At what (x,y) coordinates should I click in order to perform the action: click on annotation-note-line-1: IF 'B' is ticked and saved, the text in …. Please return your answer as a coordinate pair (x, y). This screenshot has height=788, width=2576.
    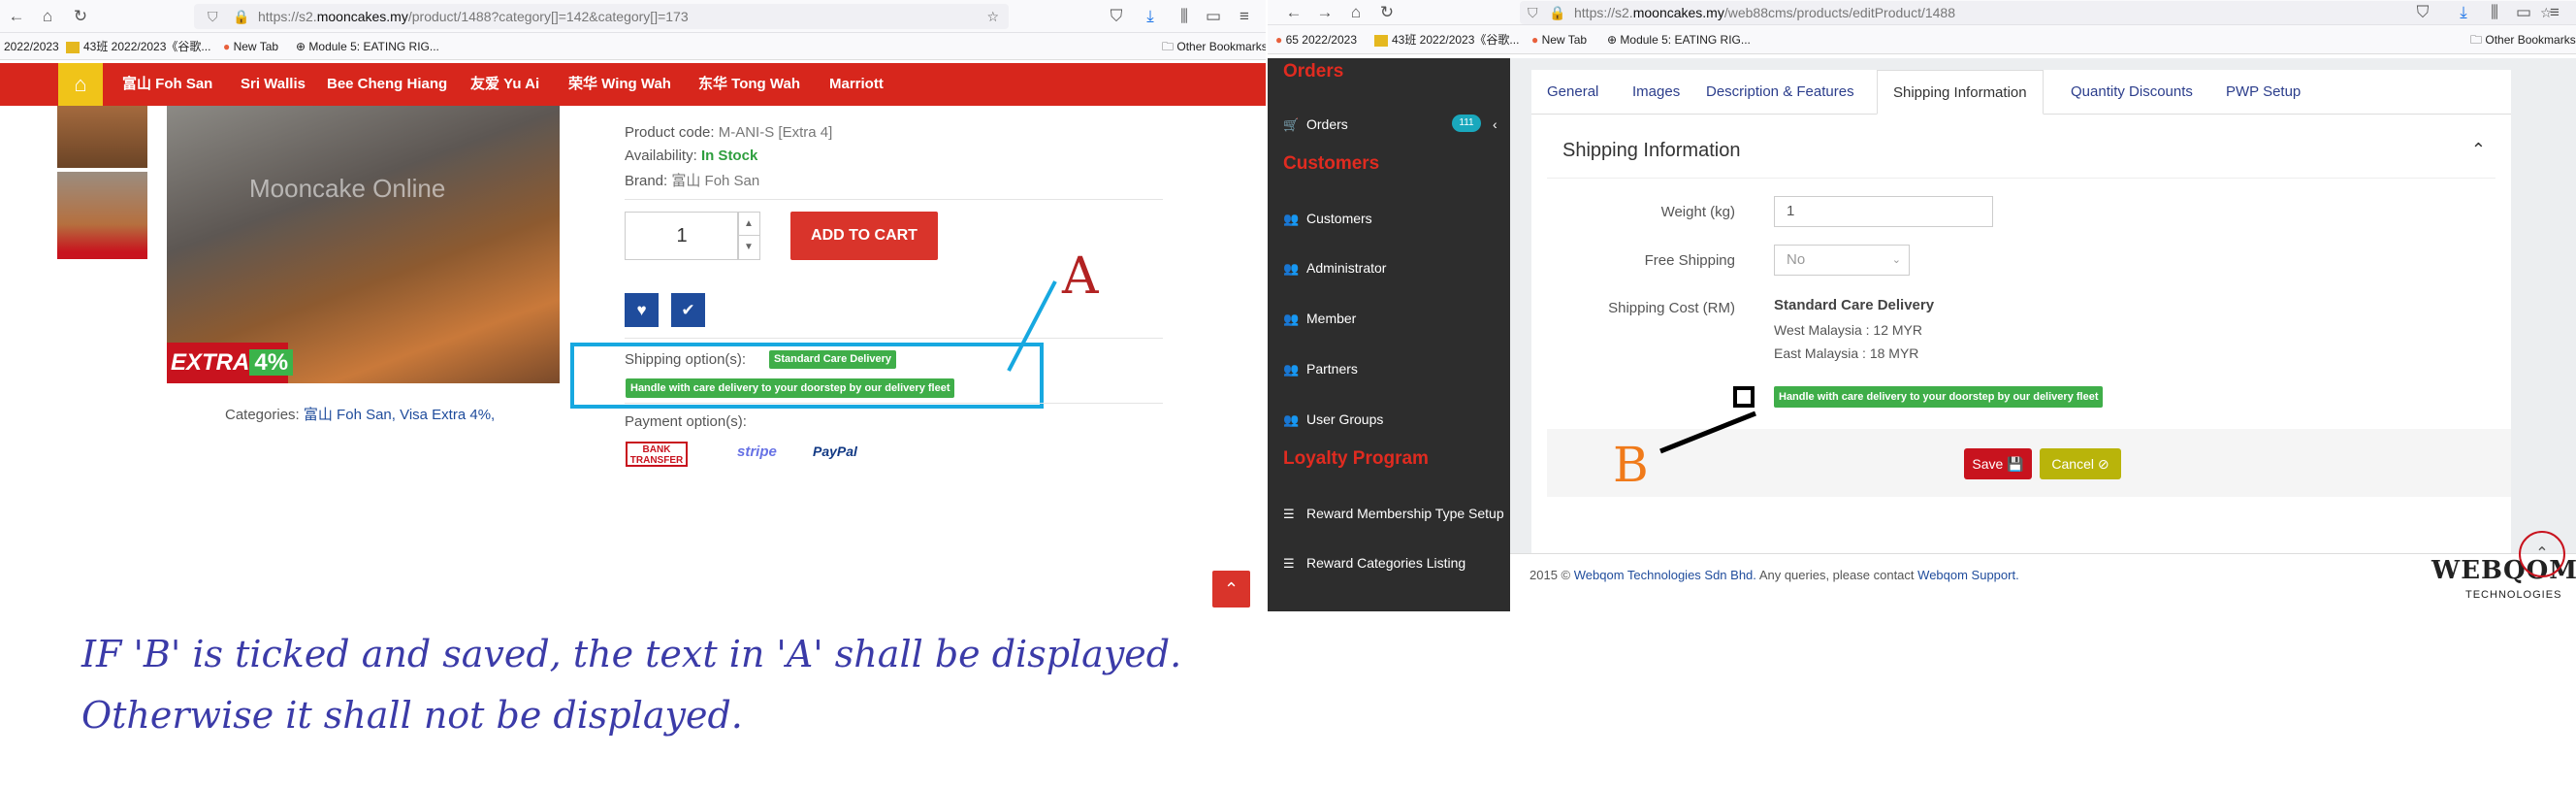
    Looking at the image, I should click on (631, 654).